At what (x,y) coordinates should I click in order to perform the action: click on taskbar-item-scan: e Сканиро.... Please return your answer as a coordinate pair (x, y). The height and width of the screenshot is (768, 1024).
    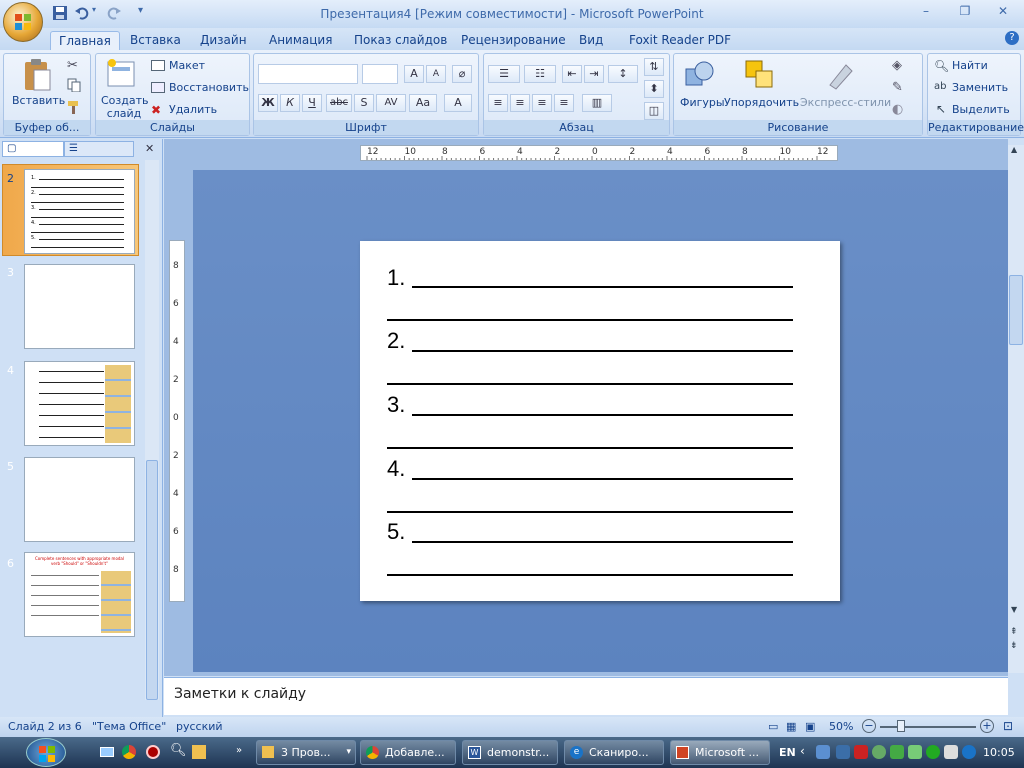
    Looking at the image, I should click on (614, 752).